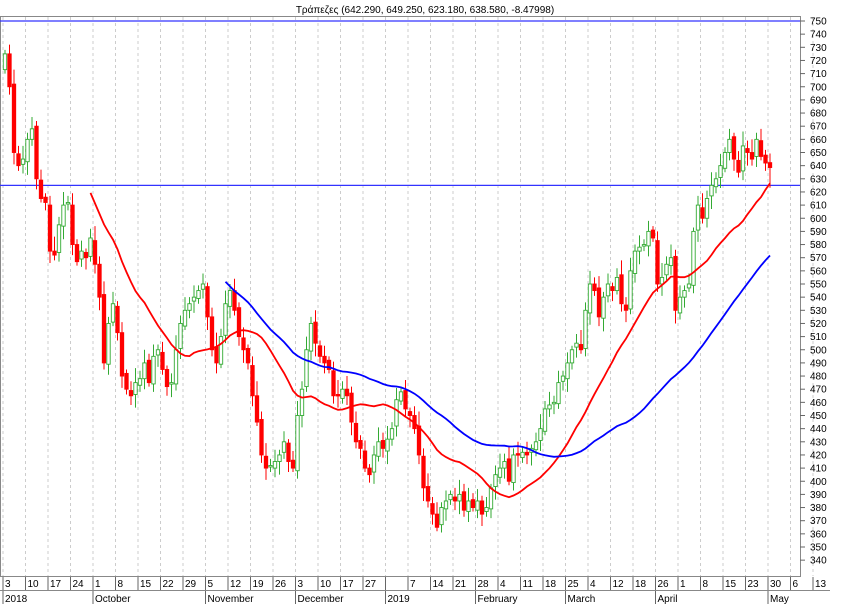 The width and height of the screenshot is (853, 605). Describe the element at coordinates (413, 584) in the screenshot. I see `x-tick-label: 7` at that location.